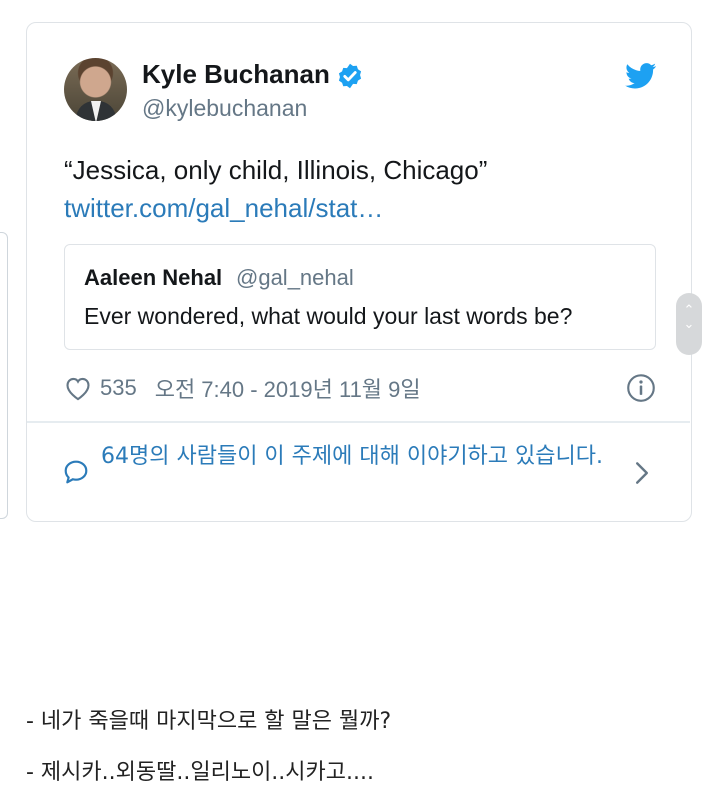  I want to click on info-icon, so click(641, 388).